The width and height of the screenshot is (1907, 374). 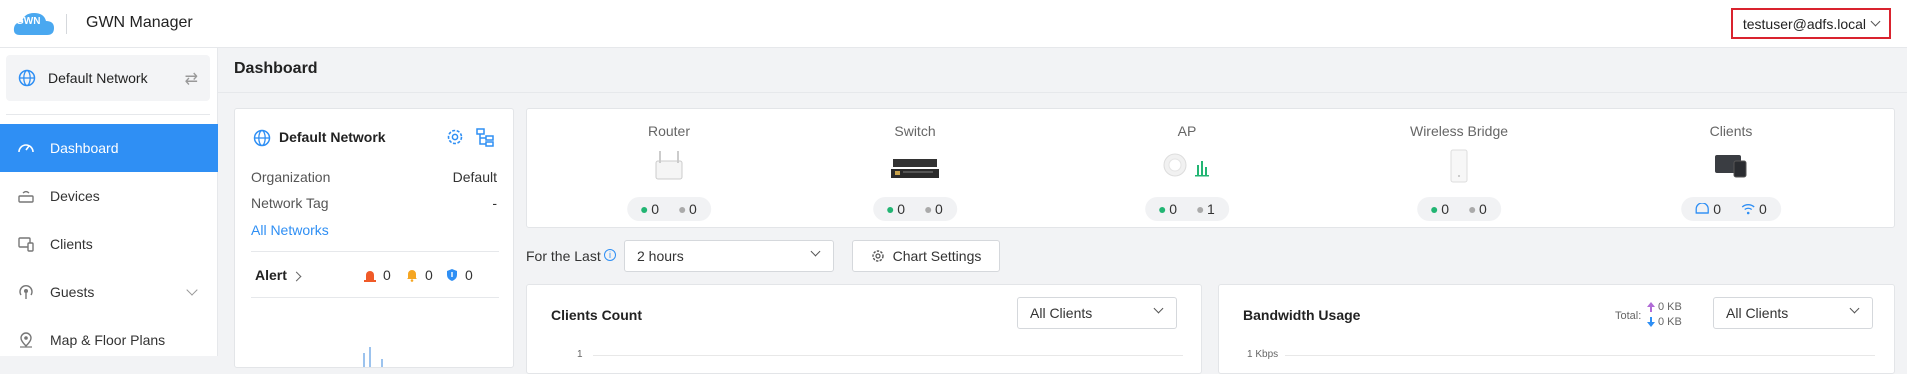 What do you see at coordinates (494, 203) in the screenshot?
I see `network-tag-value: -` at bounding box center [494, 203].